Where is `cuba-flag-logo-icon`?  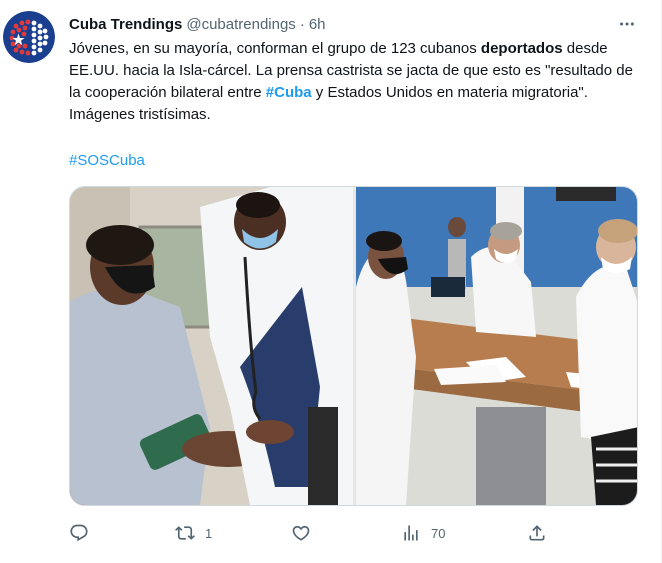
cuba-flag-logo-icon is located at coordinates (29, 37).